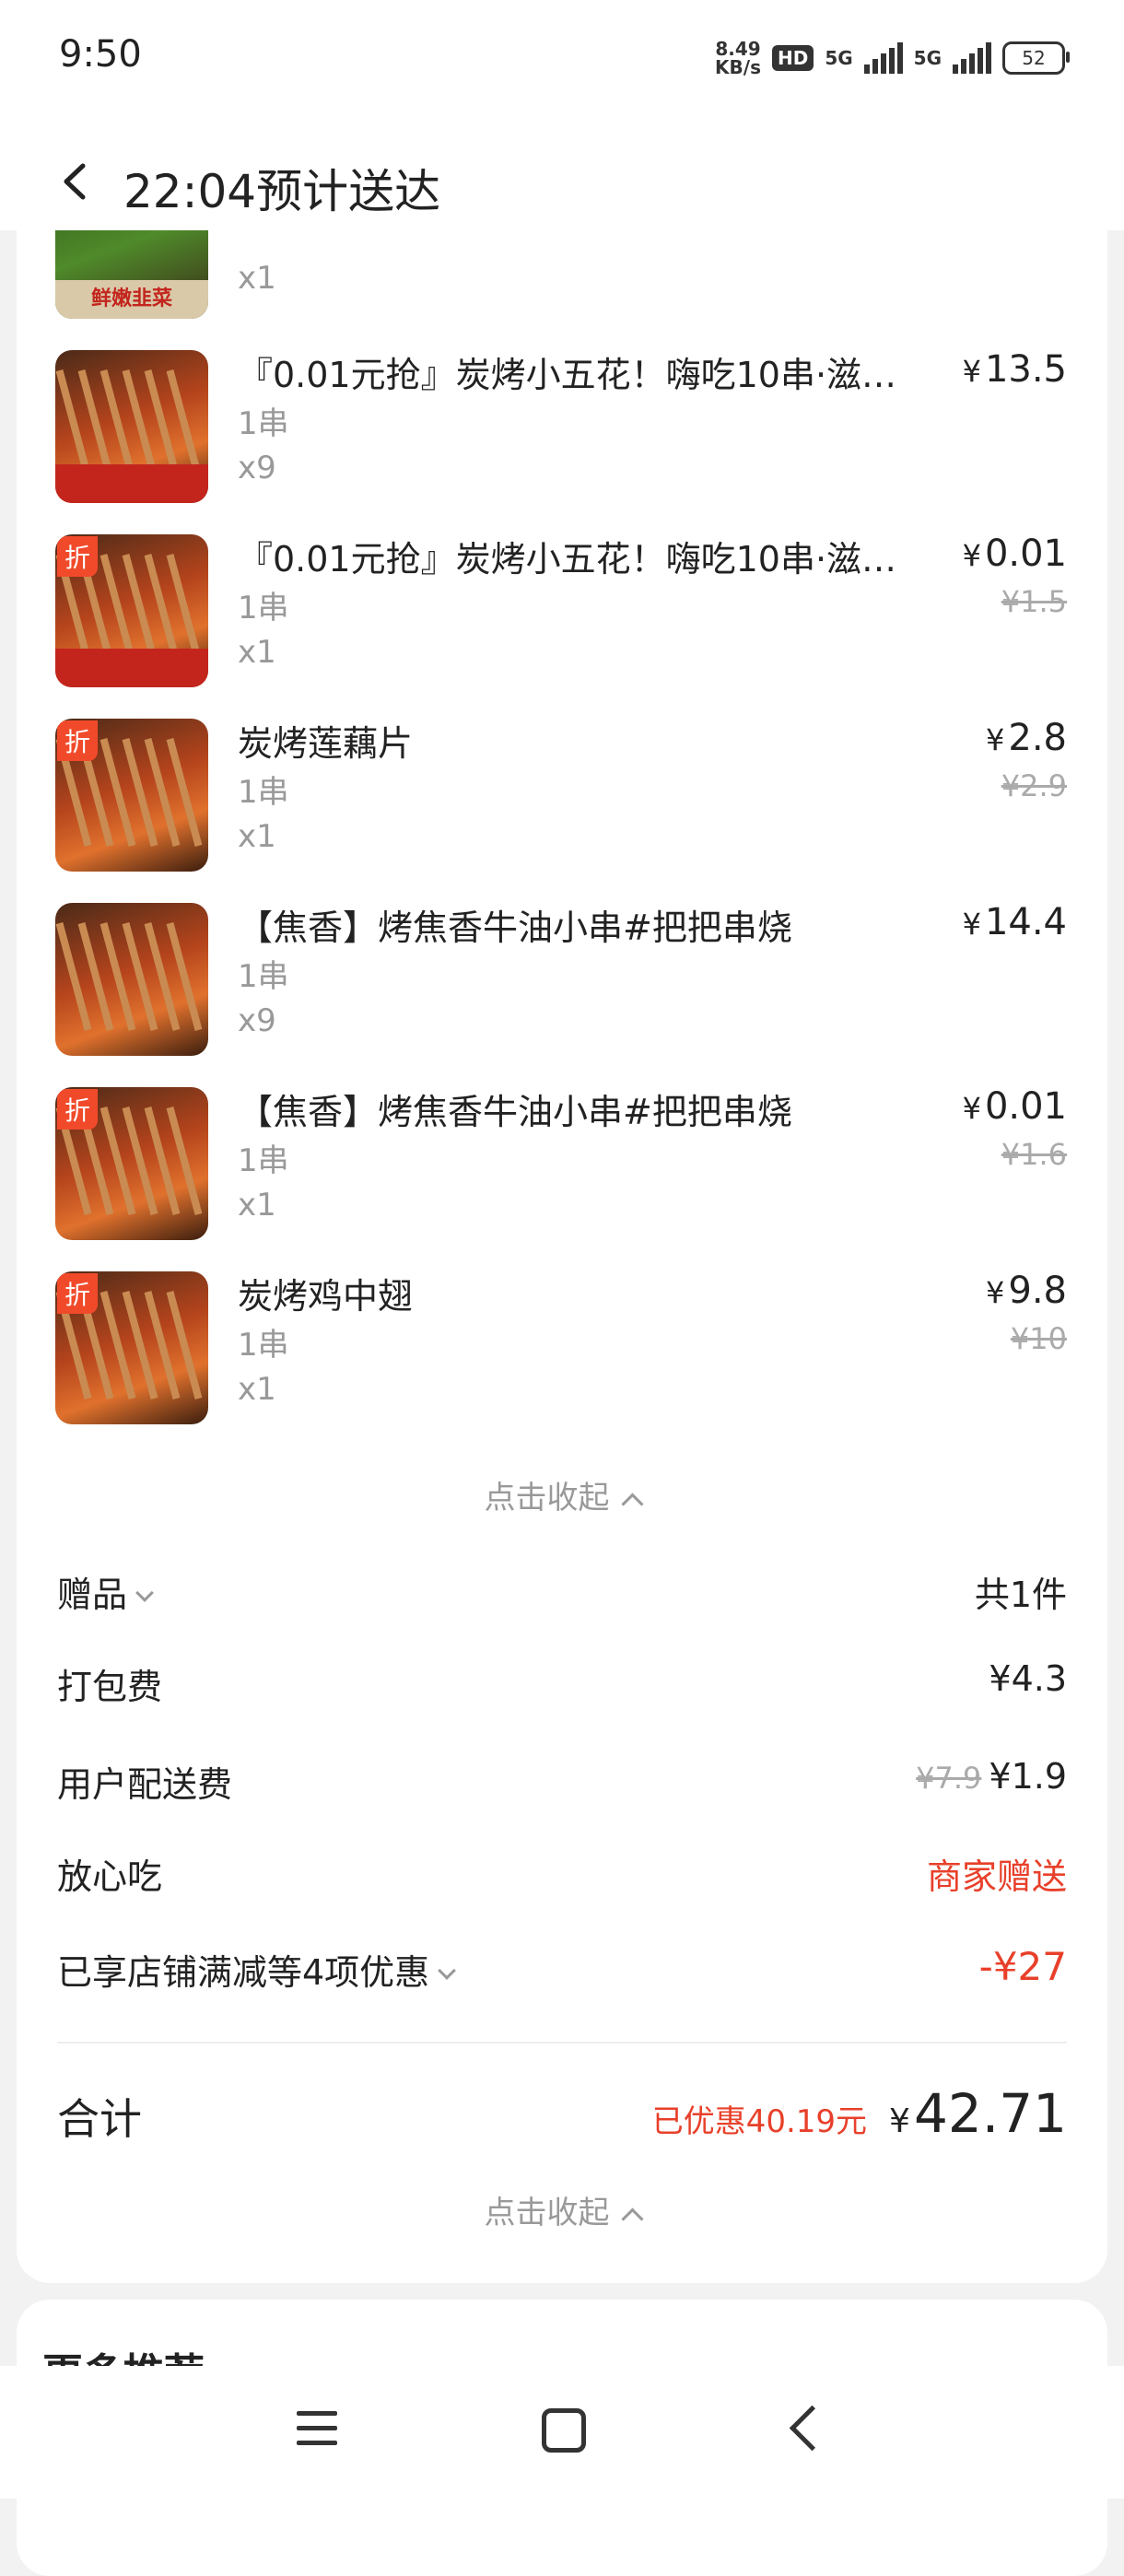 Image resolution: width=1124 pixels, height=2576 pixels. Describe the element at coordinates (562, 1363) in the screenshot. I see `order-item: 折 炭烤鸡中翅 1串 x1 ¥9.8 ¥10` at that location.